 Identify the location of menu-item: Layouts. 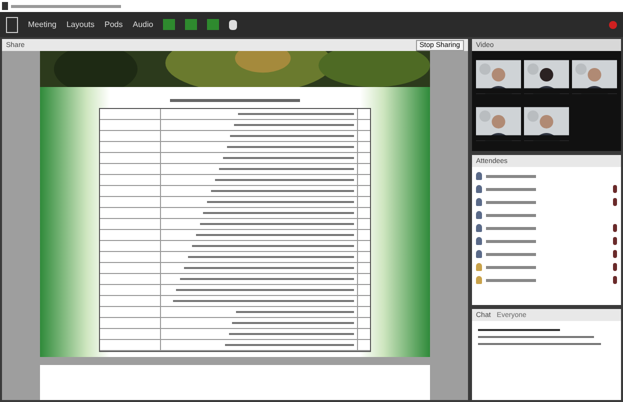
(80, 24).